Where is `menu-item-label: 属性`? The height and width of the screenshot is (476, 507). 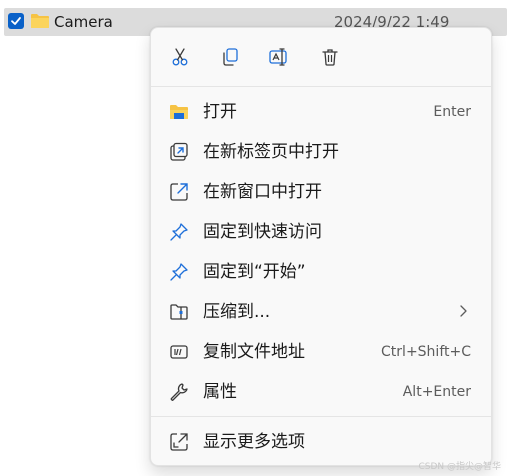
menu-item-label: 属性 is located at coordinates (220, 392).